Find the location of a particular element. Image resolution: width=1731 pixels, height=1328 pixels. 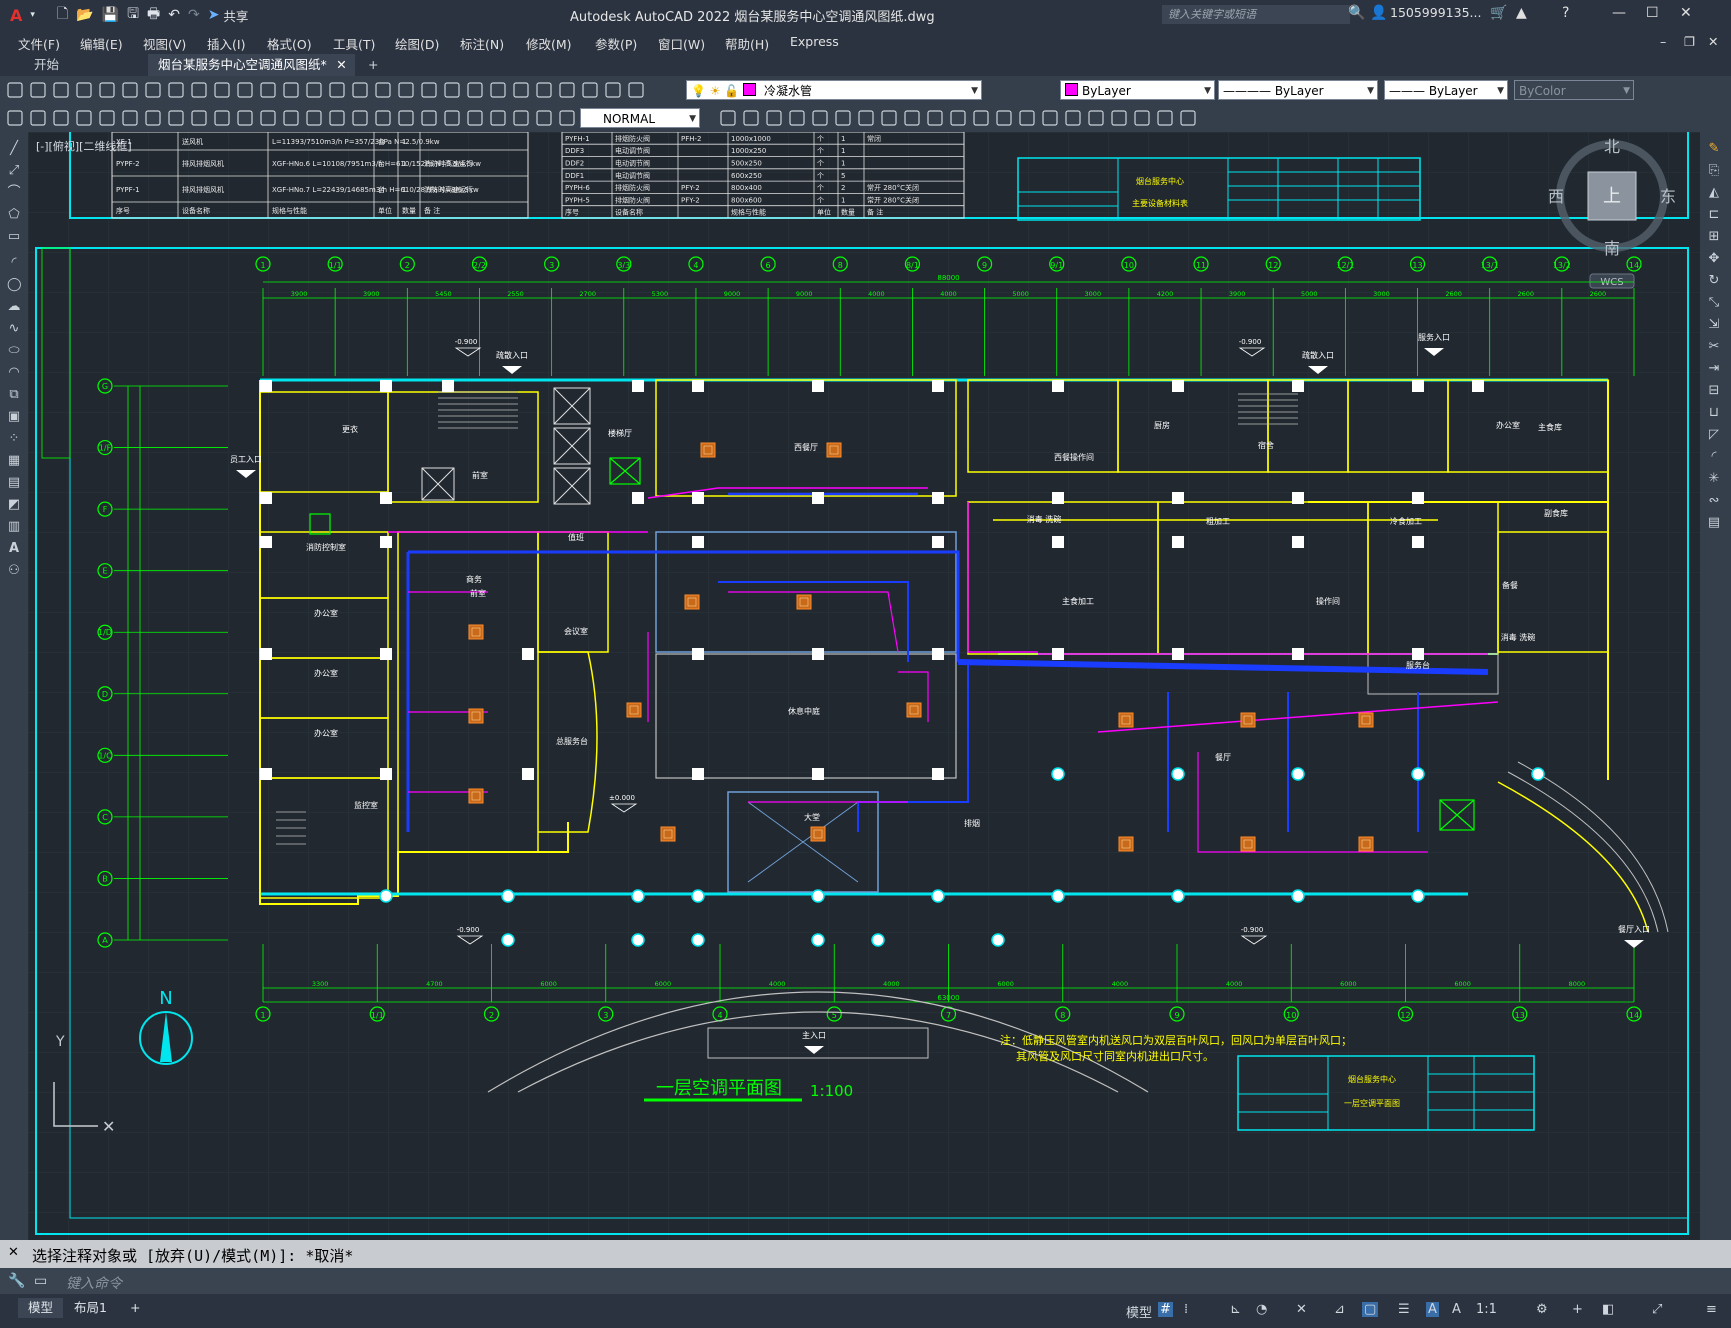

blend-curves-icon: ∾ is located at coordinates (1714, 501).